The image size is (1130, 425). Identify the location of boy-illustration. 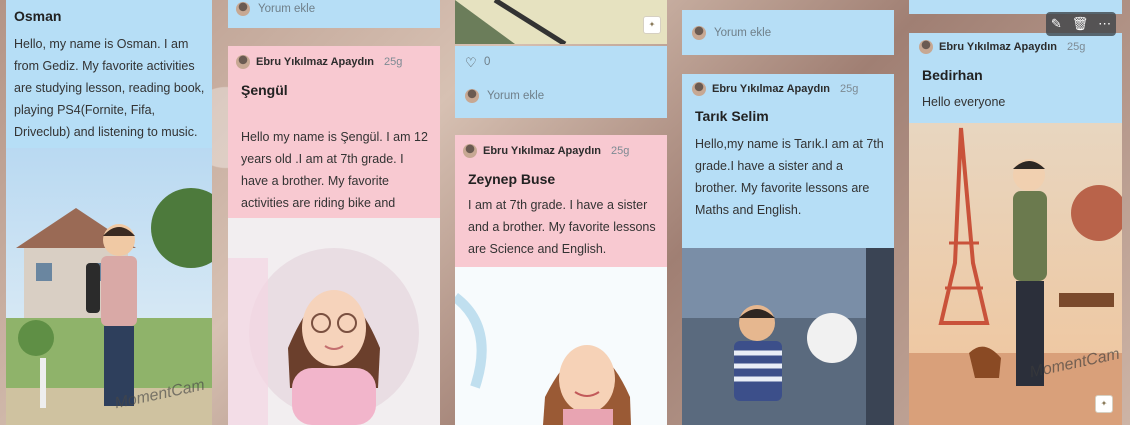
(788, 336).